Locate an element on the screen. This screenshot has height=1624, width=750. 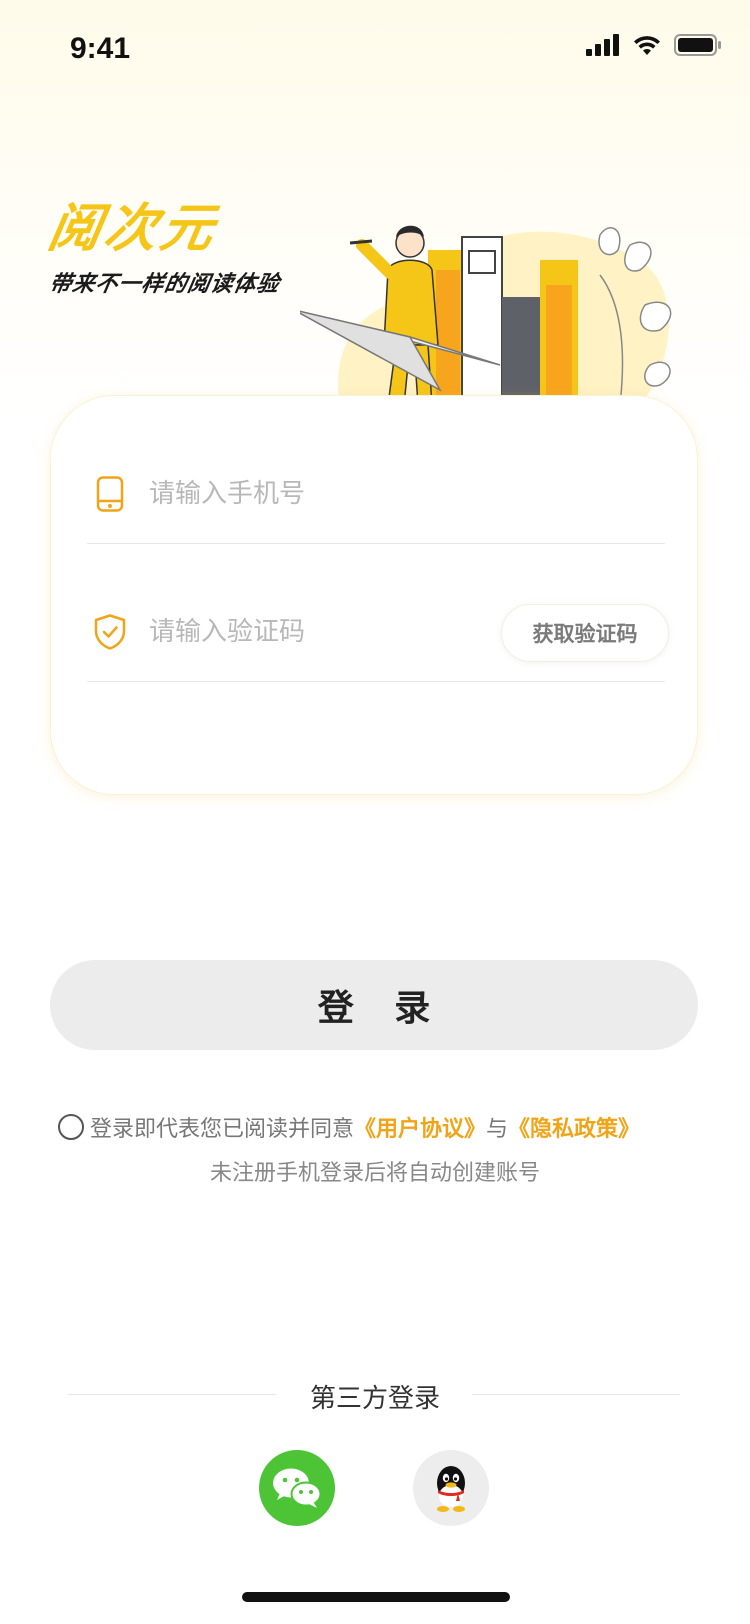
status-icons is located at coordinates (654, 45).